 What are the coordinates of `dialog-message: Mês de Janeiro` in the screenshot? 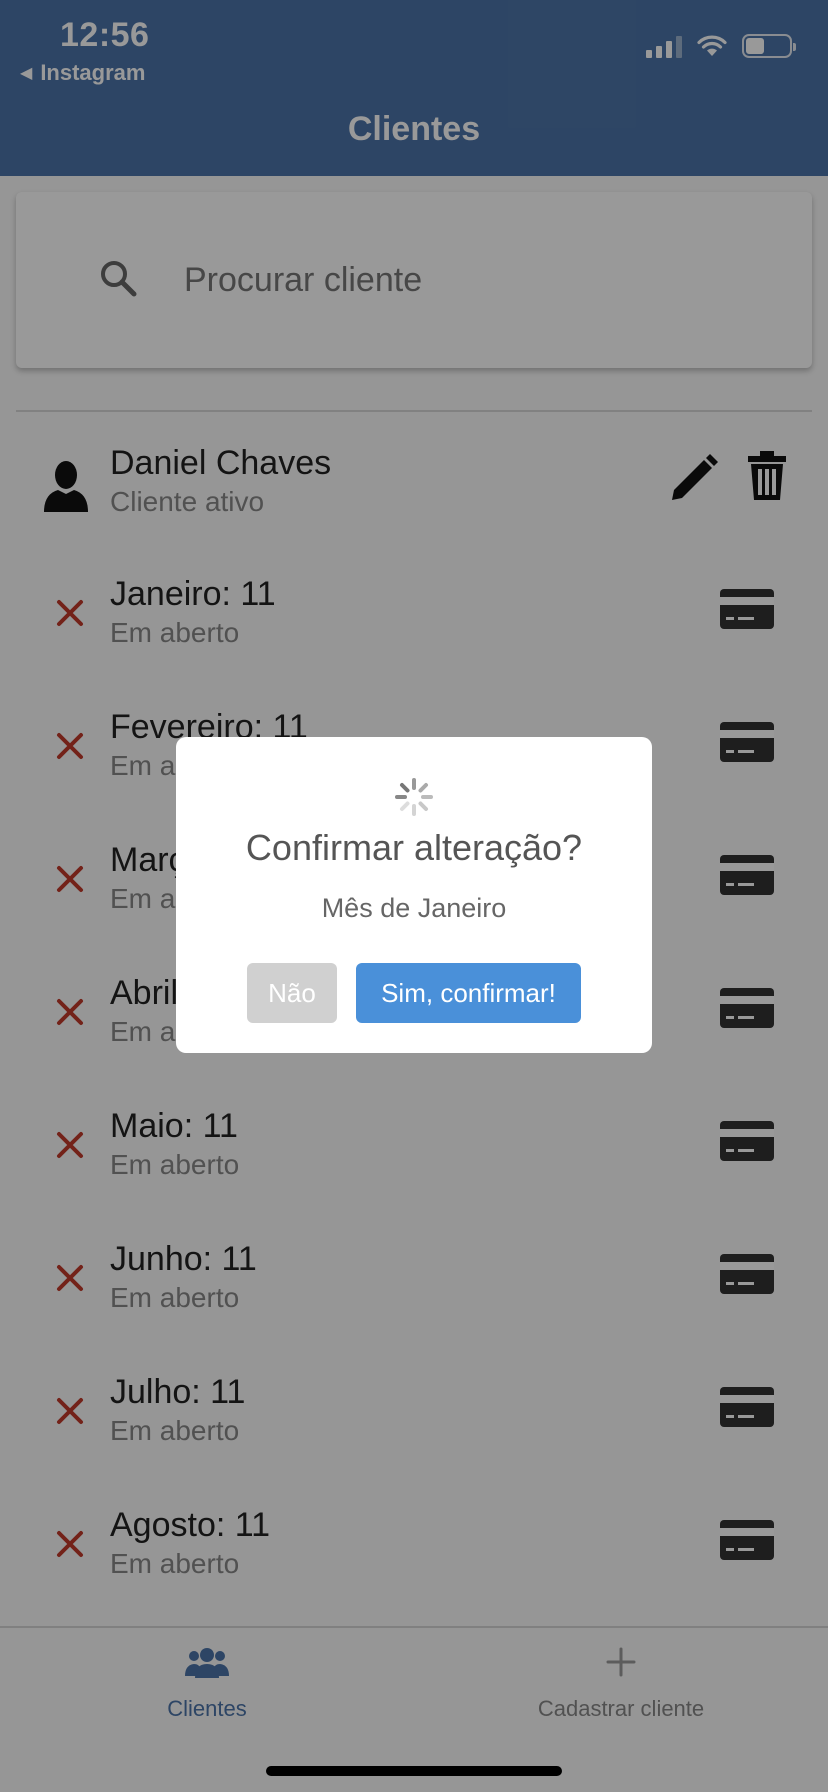 It's located at (414, 908).